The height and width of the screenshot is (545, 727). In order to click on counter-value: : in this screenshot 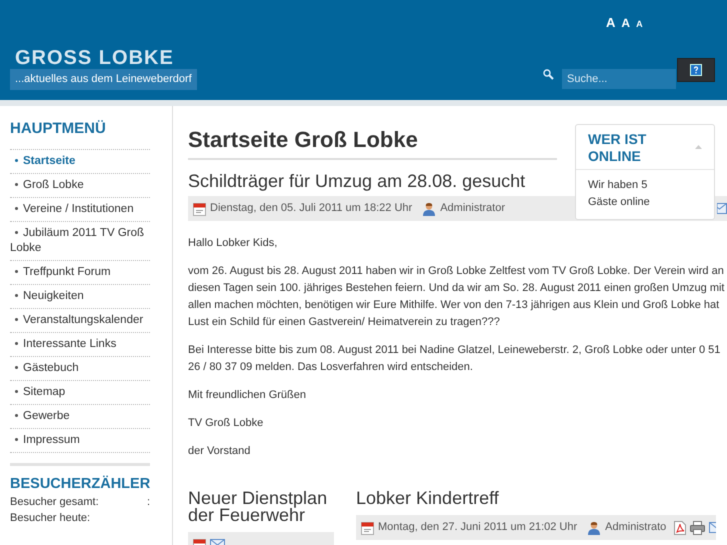, I will do `click(148, 501)`.